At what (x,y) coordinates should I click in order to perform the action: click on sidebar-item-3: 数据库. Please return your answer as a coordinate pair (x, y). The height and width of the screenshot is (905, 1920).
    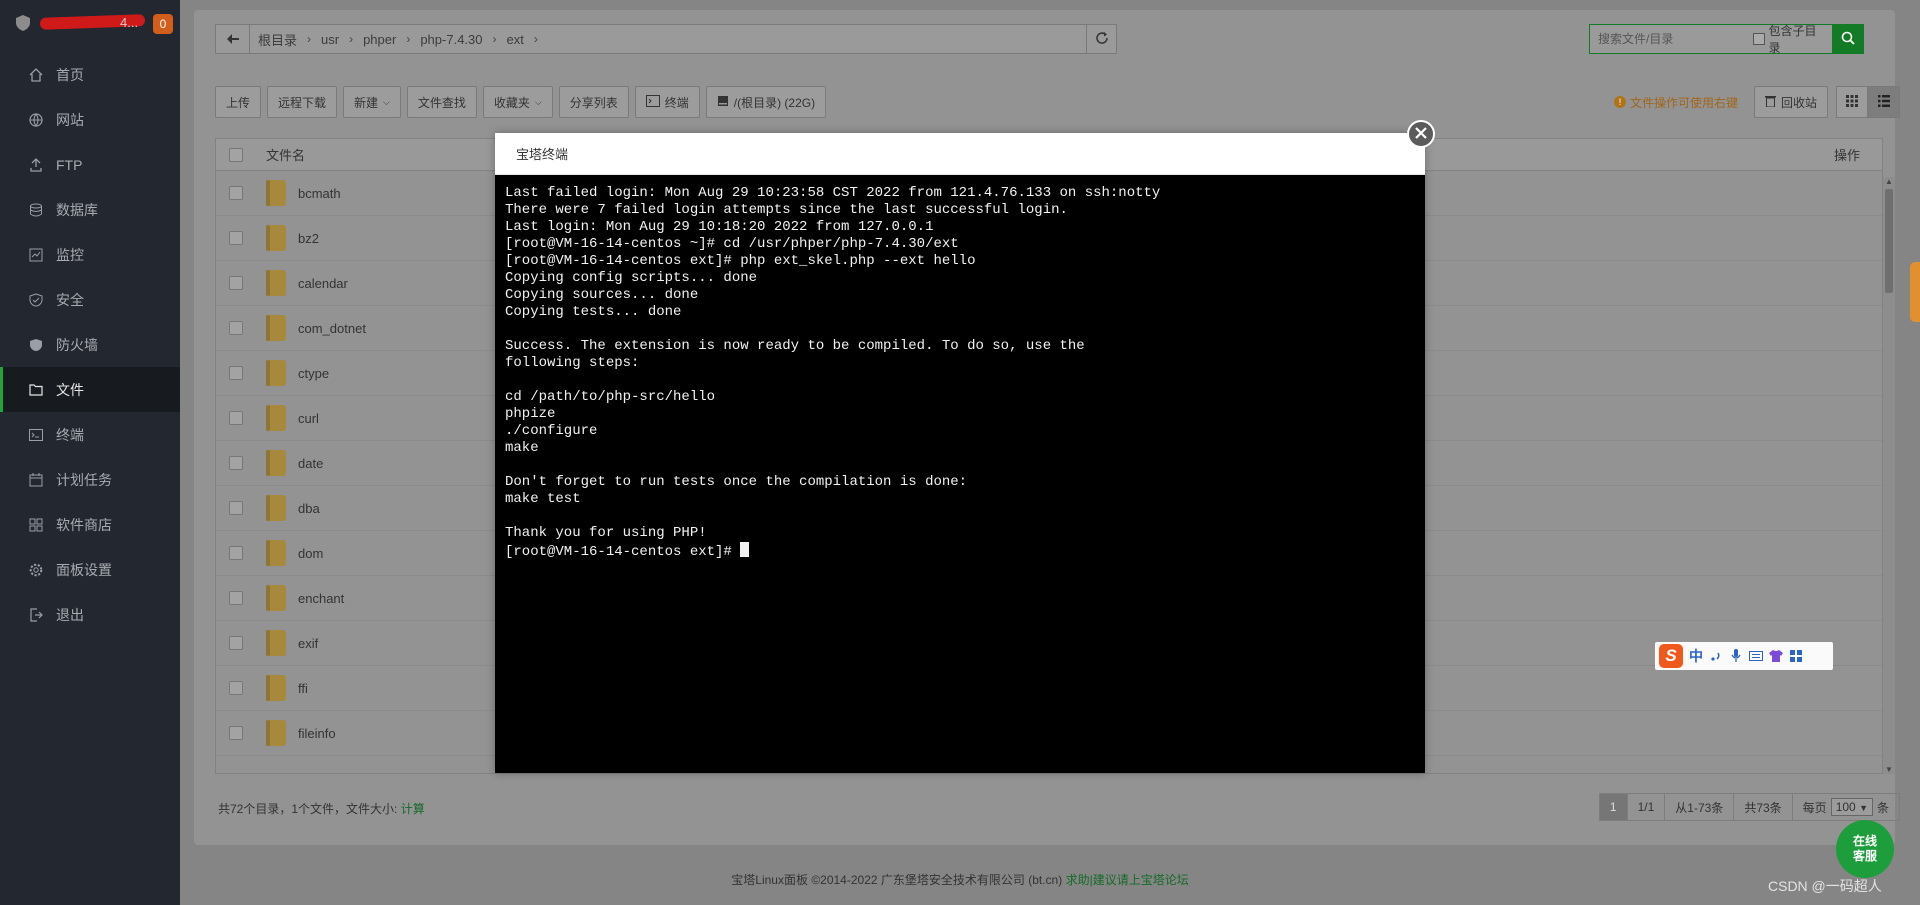
    Looking at the image, I should click on (90, 209).